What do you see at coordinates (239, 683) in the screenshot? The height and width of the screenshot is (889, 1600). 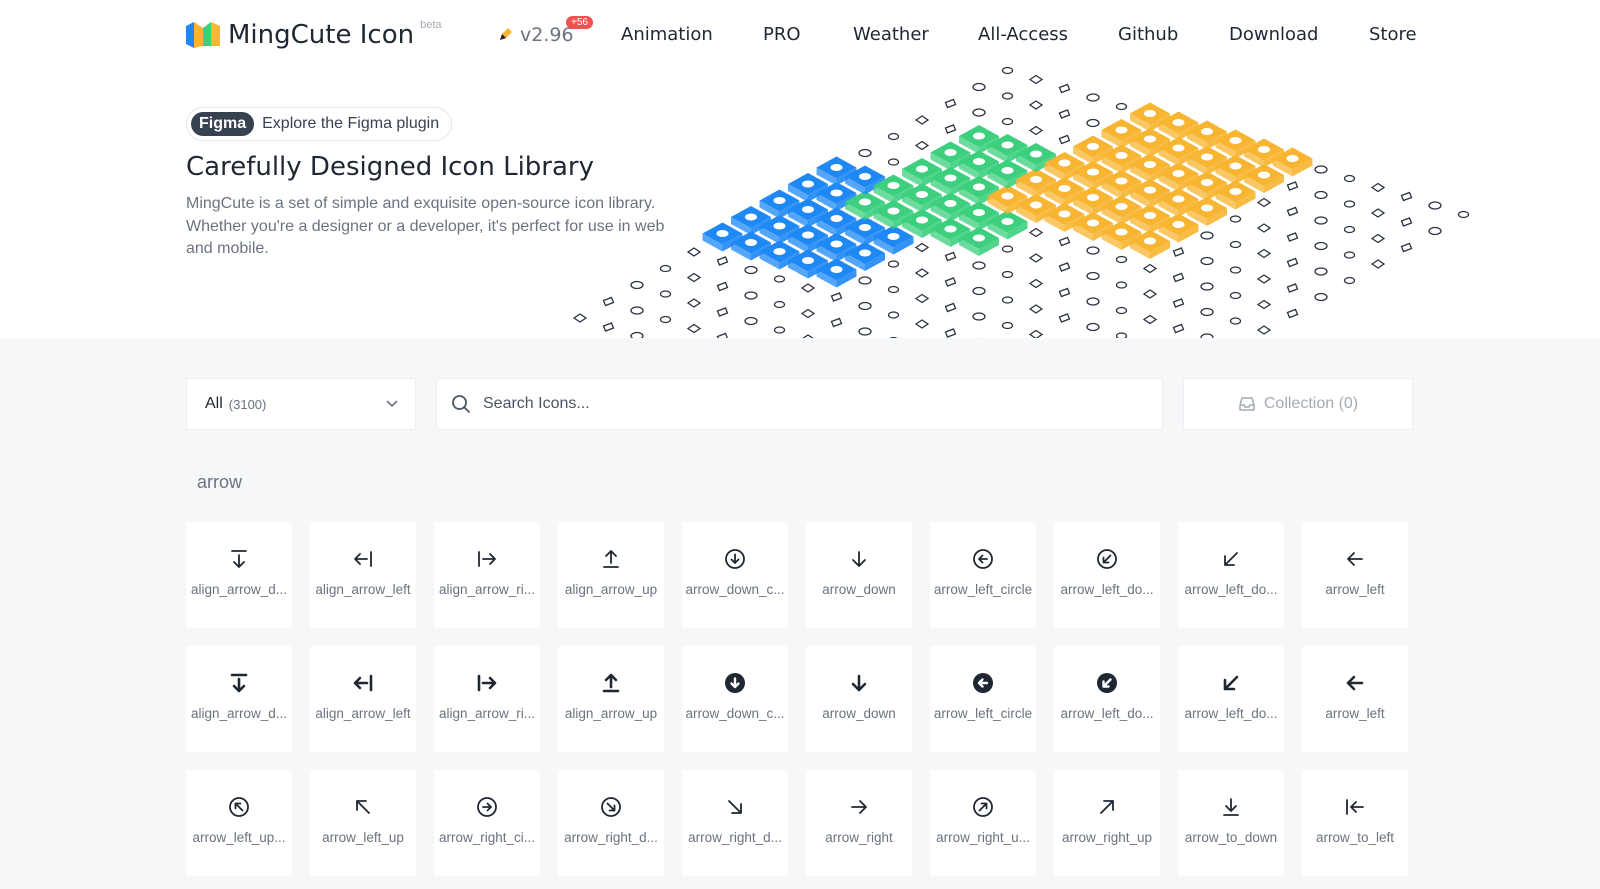 I see `align-down-icon` at bounding box center [239, 683].